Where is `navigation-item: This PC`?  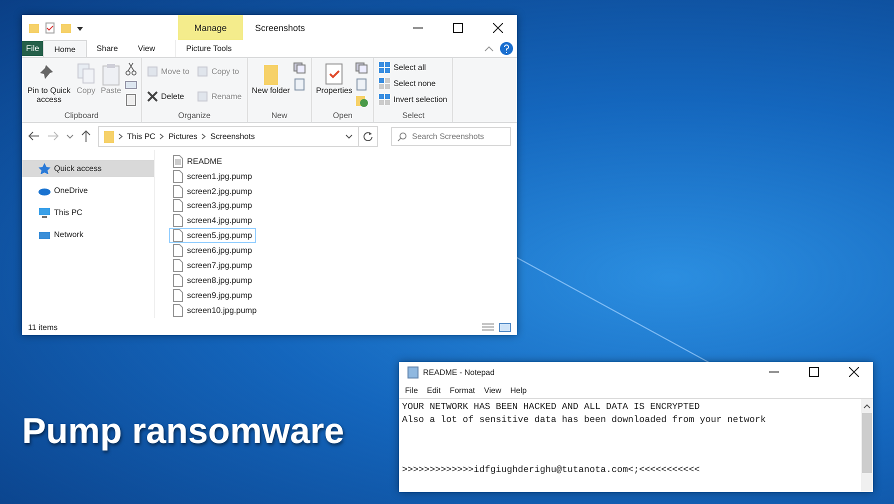
navigation-item: This PC is located at coordinates (88, 212).